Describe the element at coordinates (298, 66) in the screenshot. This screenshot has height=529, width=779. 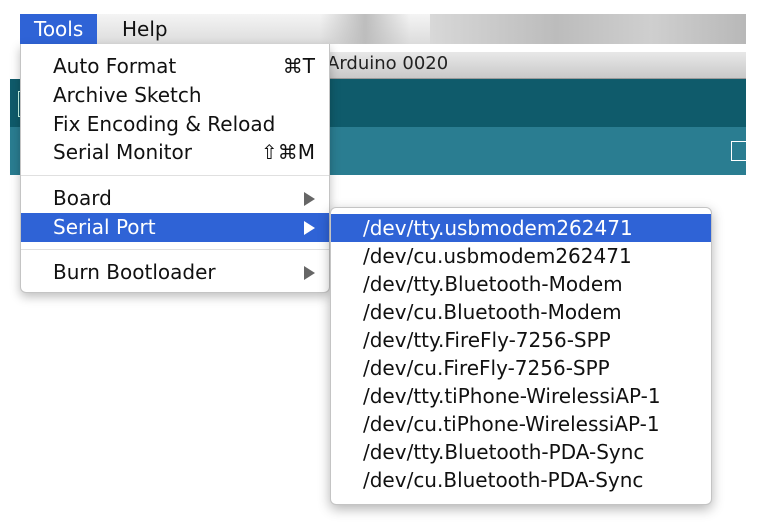
I see `menu-item-shortcut: ⌘T` at that location.